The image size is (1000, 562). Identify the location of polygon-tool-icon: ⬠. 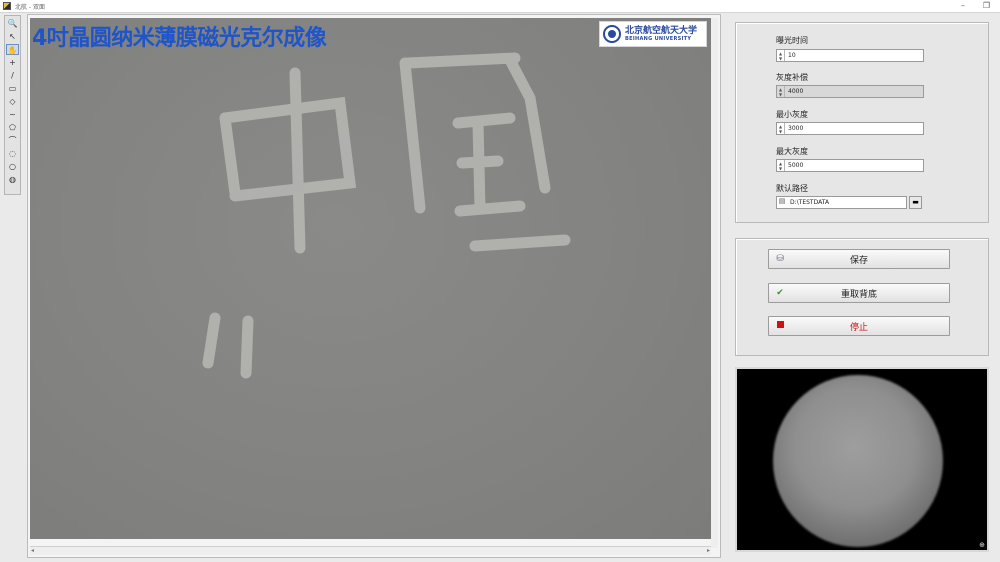
(12, 127).